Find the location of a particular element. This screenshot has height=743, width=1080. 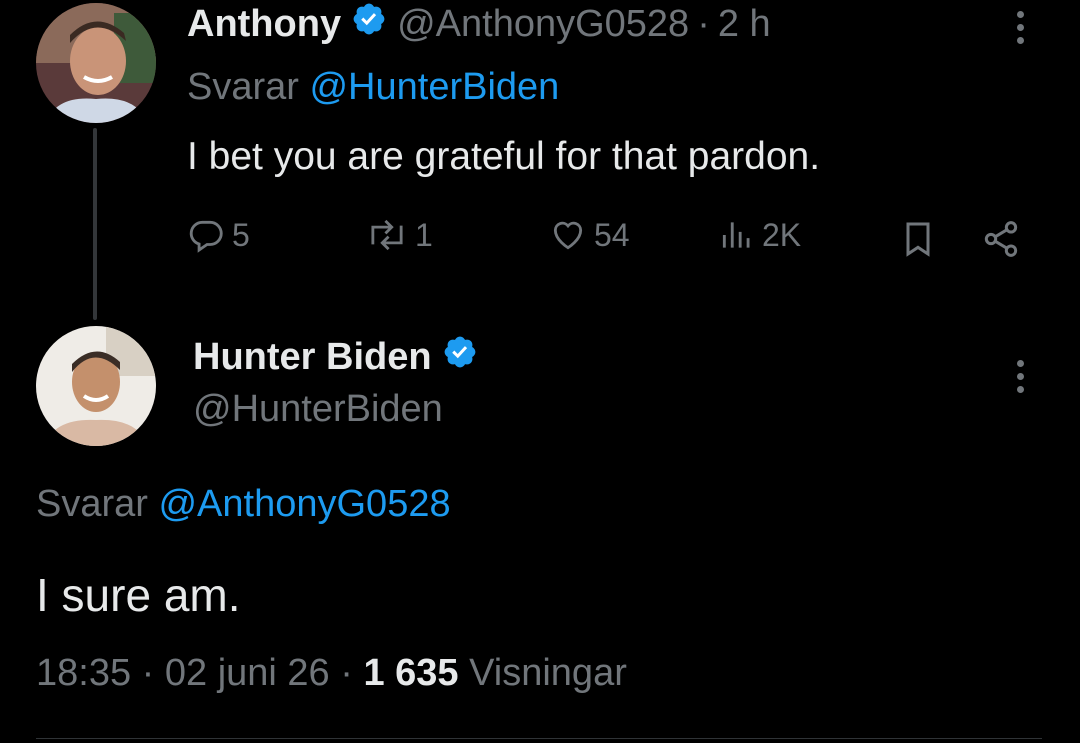

repost-action: 1 is located at coordinates (399, 235).